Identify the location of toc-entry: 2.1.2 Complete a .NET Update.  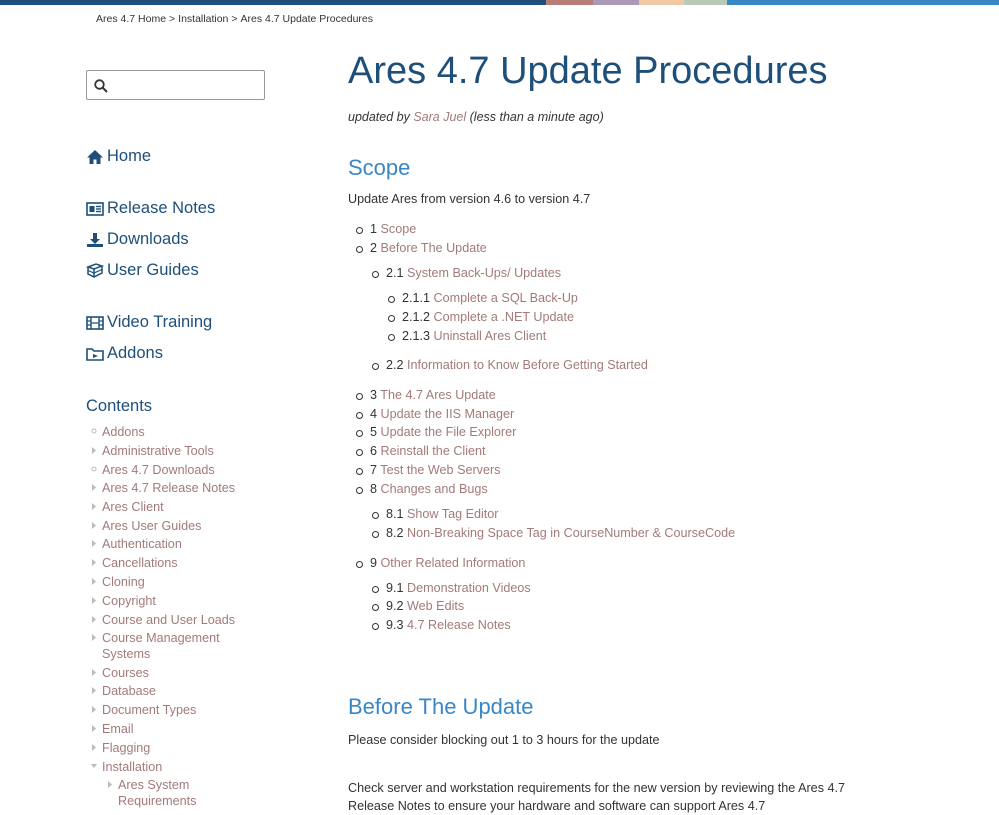
(481, 317).